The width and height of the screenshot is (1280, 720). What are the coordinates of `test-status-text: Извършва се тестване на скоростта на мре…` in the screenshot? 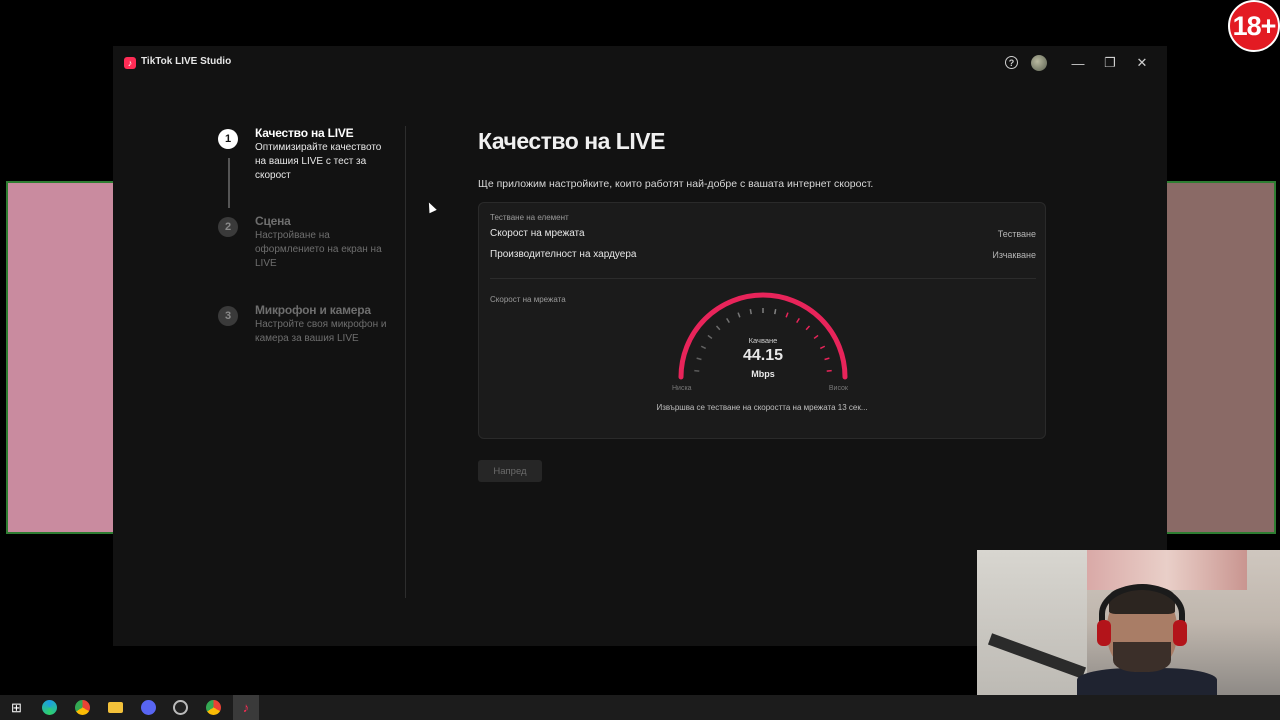 It's located at (762, 407).